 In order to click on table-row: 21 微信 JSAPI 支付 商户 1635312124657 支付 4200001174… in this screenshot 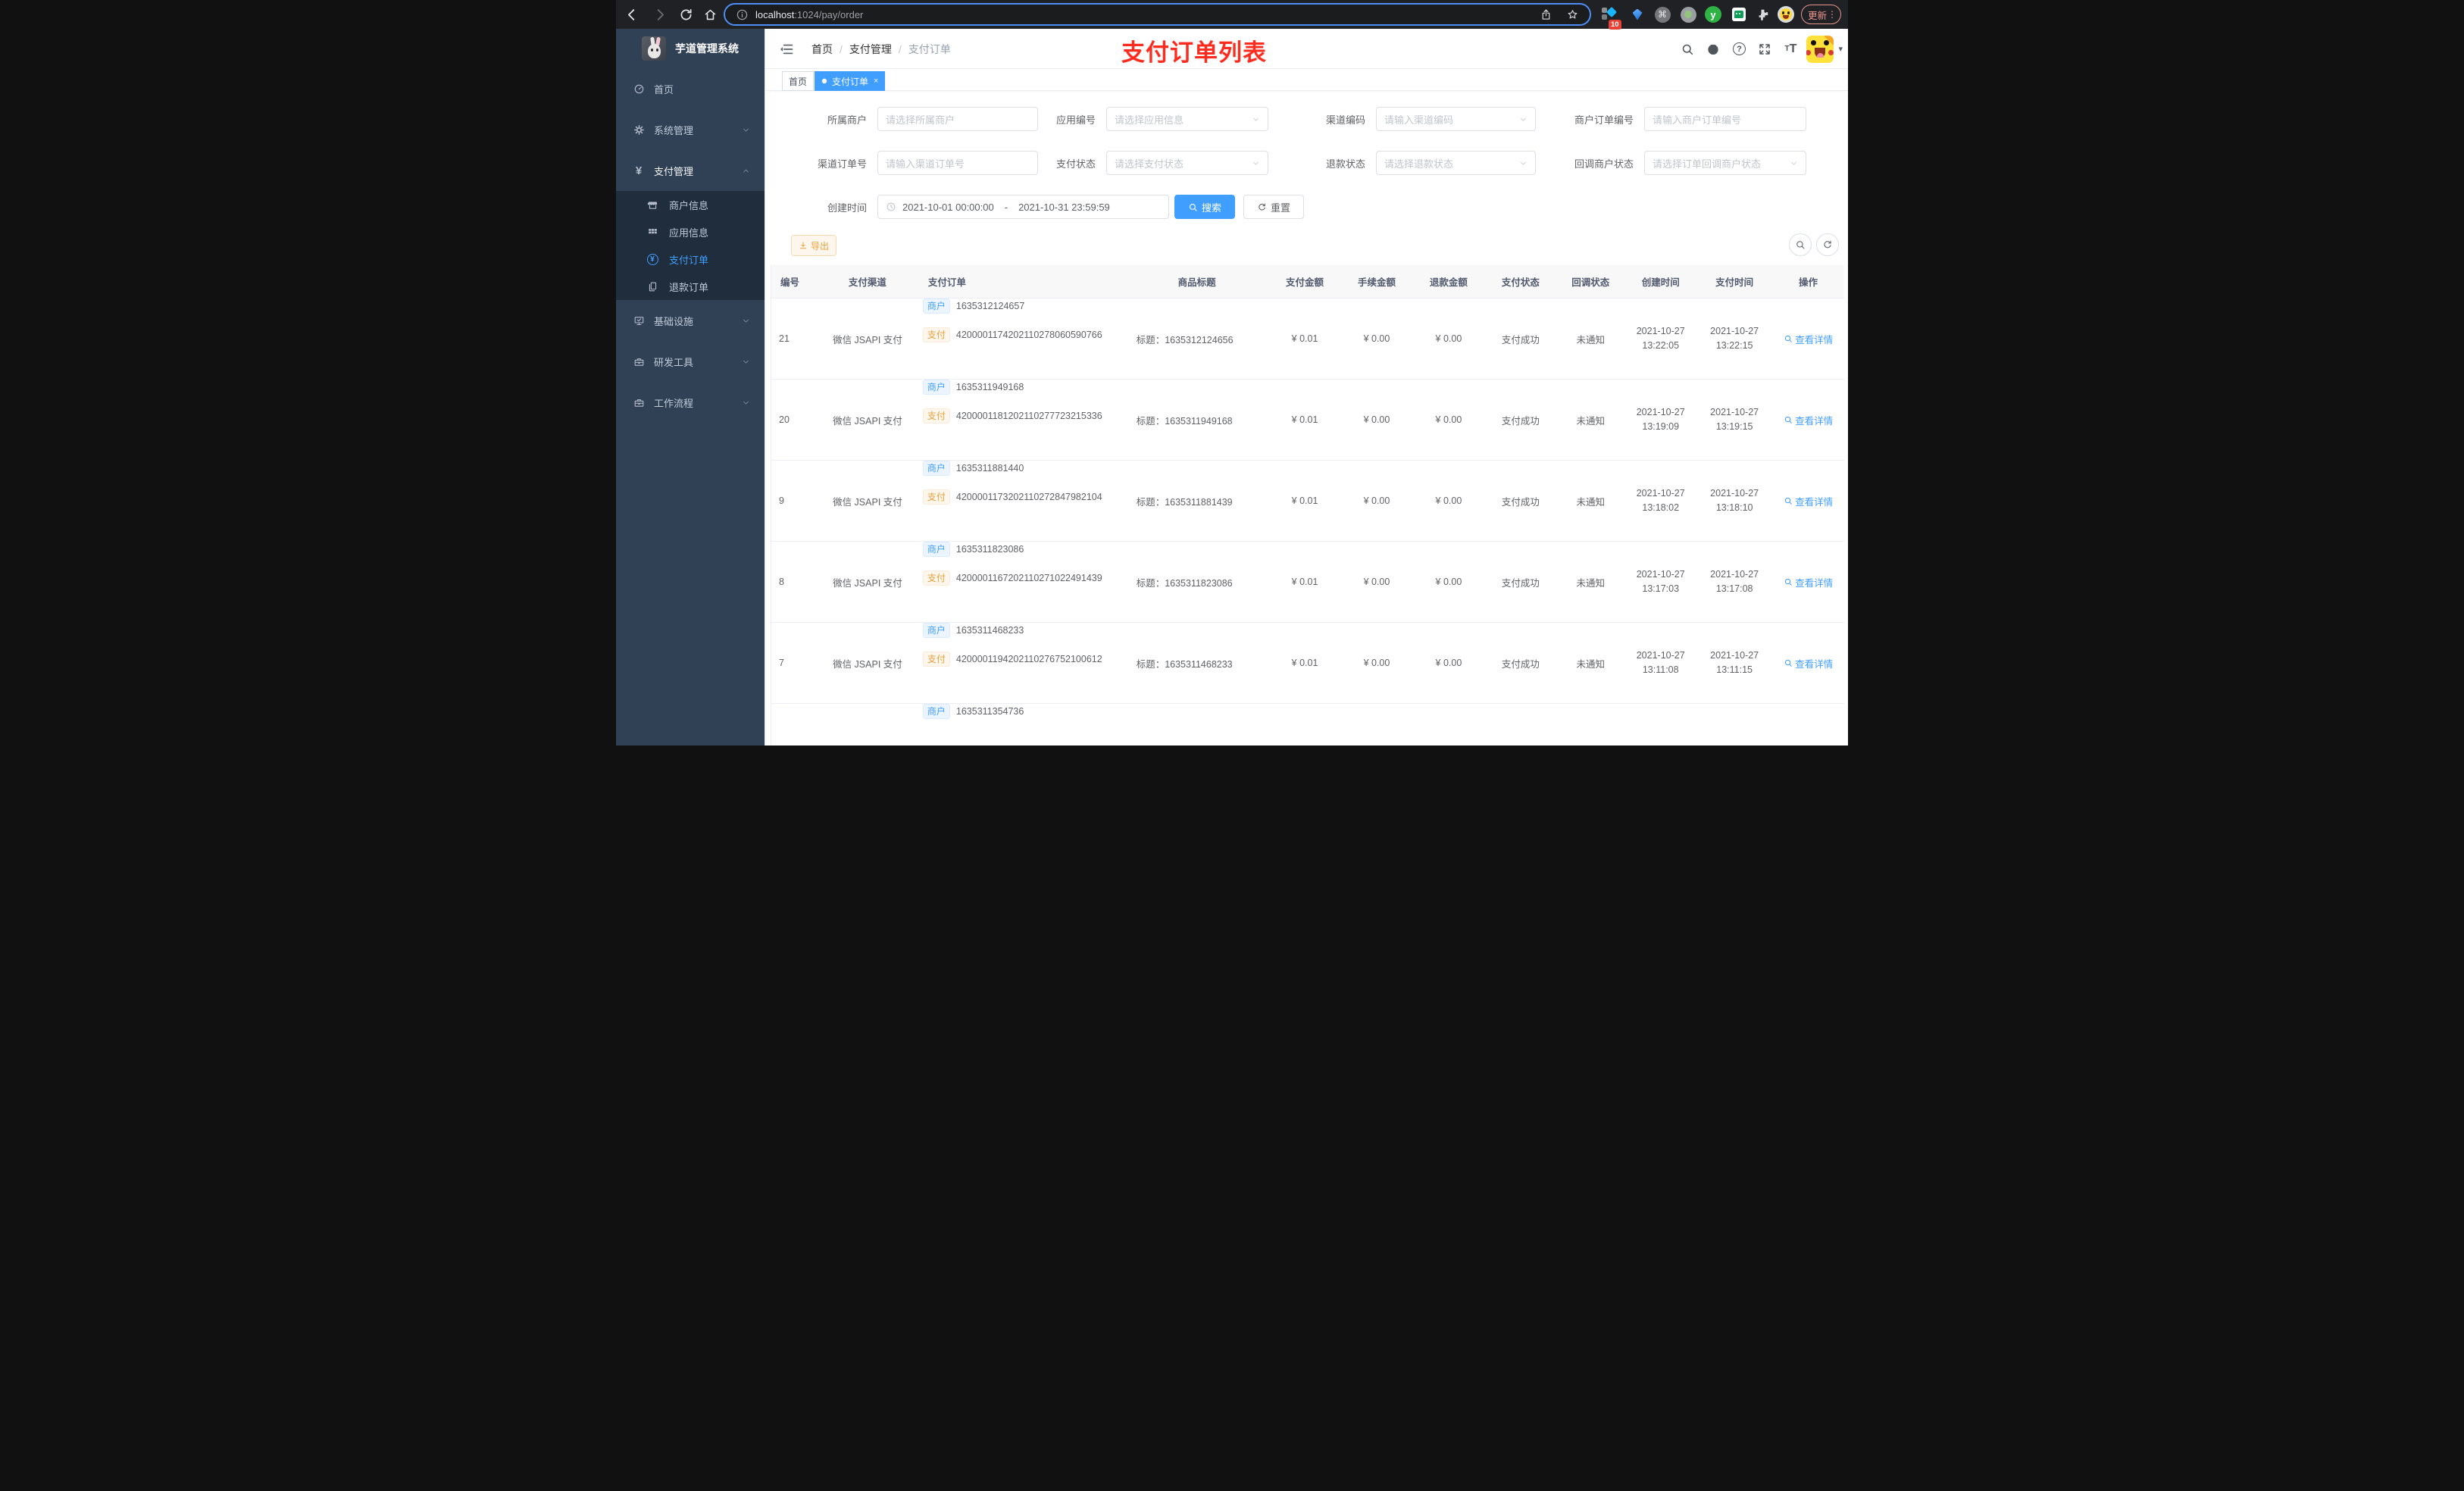, I will do `click(1307, 339)`.